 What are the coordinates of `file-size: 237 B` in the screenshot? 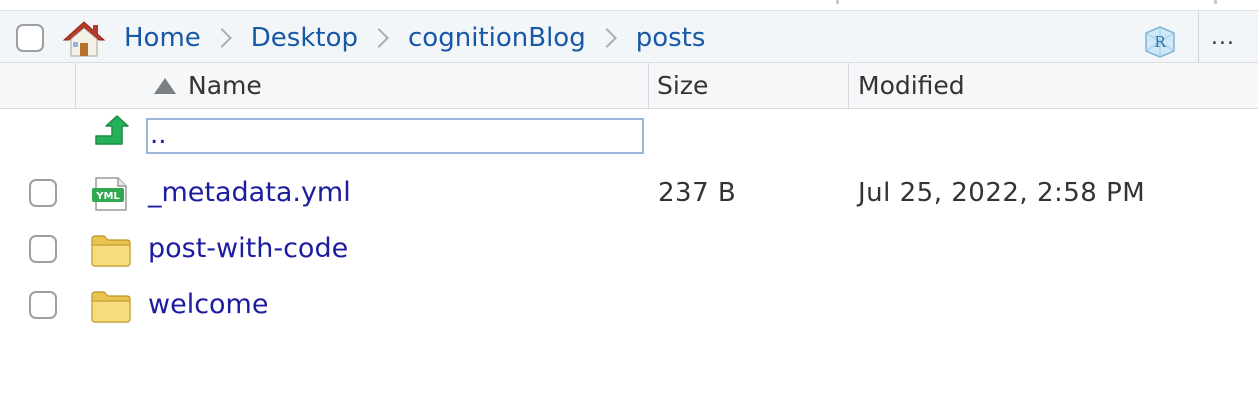 It's located at (697, 193).